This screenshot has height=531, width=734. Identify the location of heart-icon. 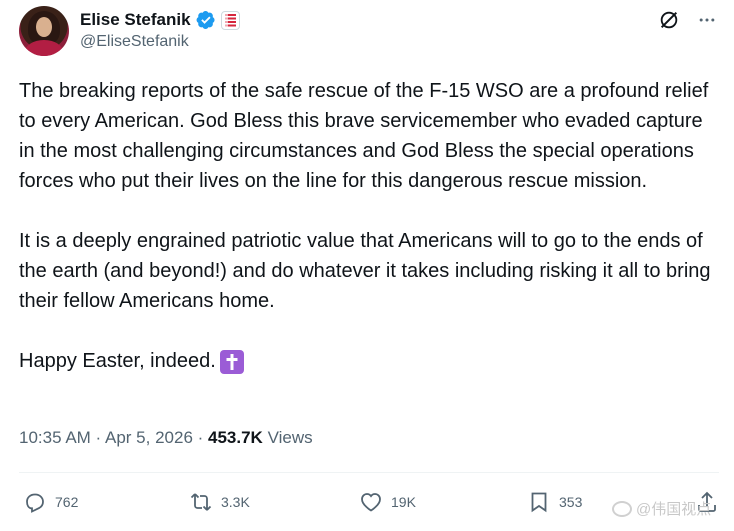
(371, 502).